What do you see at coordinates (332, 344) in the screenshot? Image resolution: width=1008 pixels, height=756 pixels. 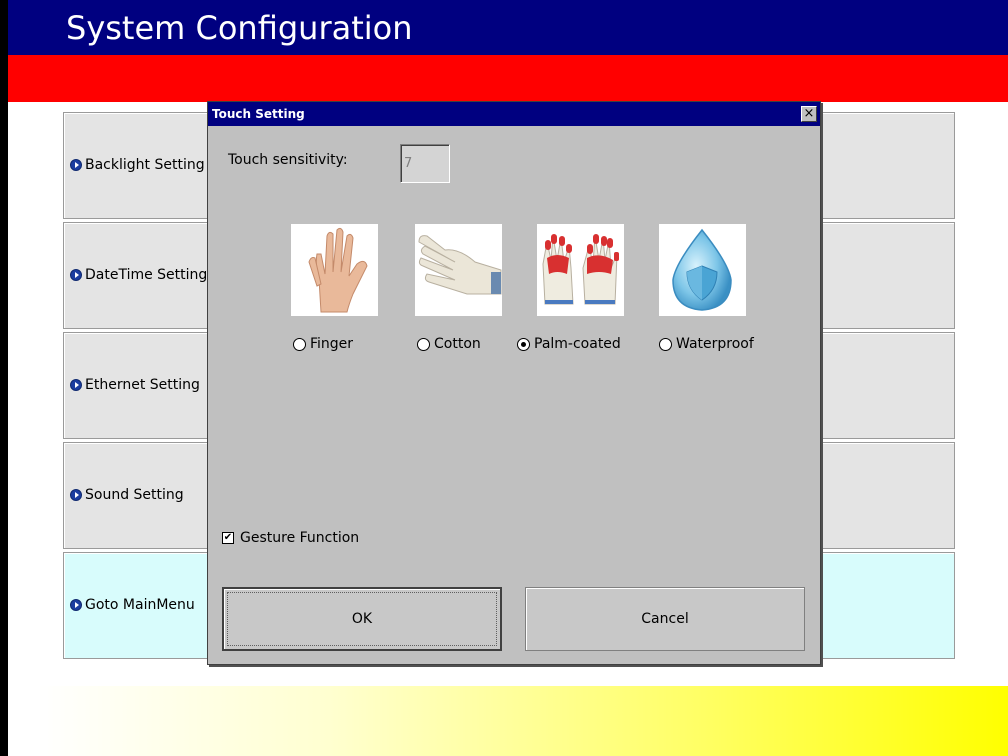 I see `finger-label: Finger` at bounding box center [332, 344].